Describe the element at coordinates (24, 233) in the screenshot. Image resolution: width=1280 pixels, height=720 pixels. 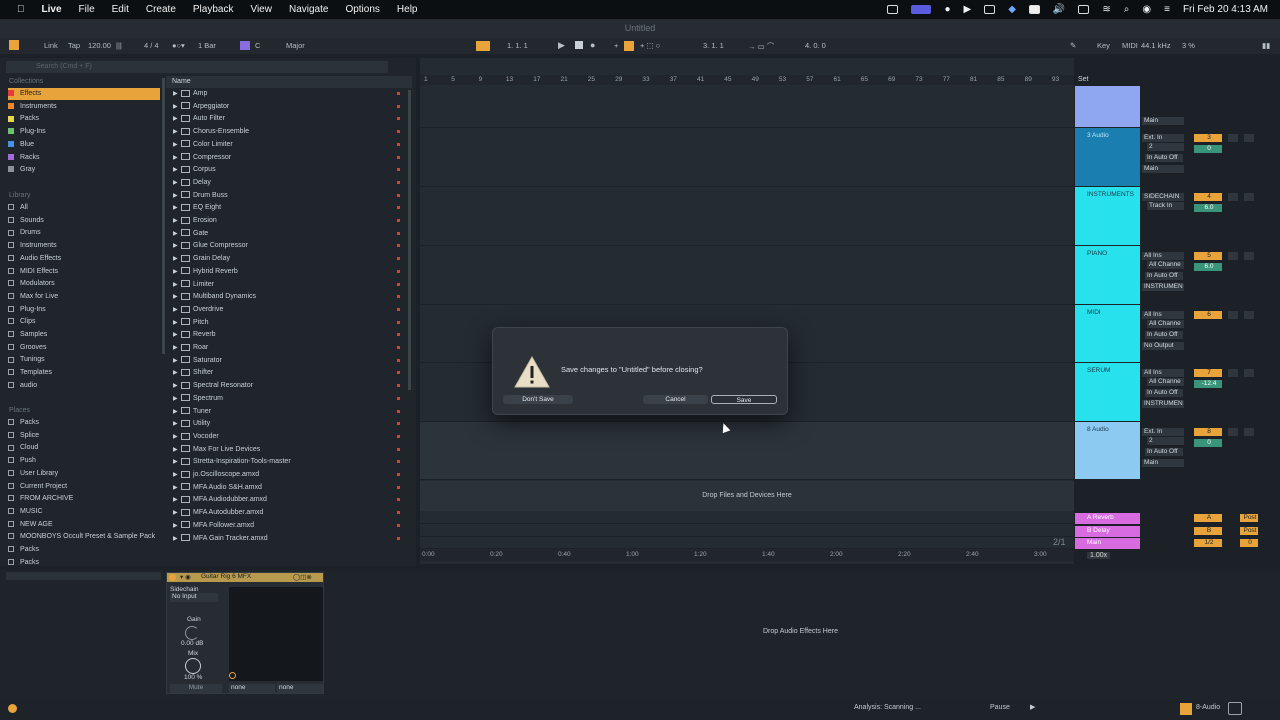
I see `library-item: Drums` at that location.